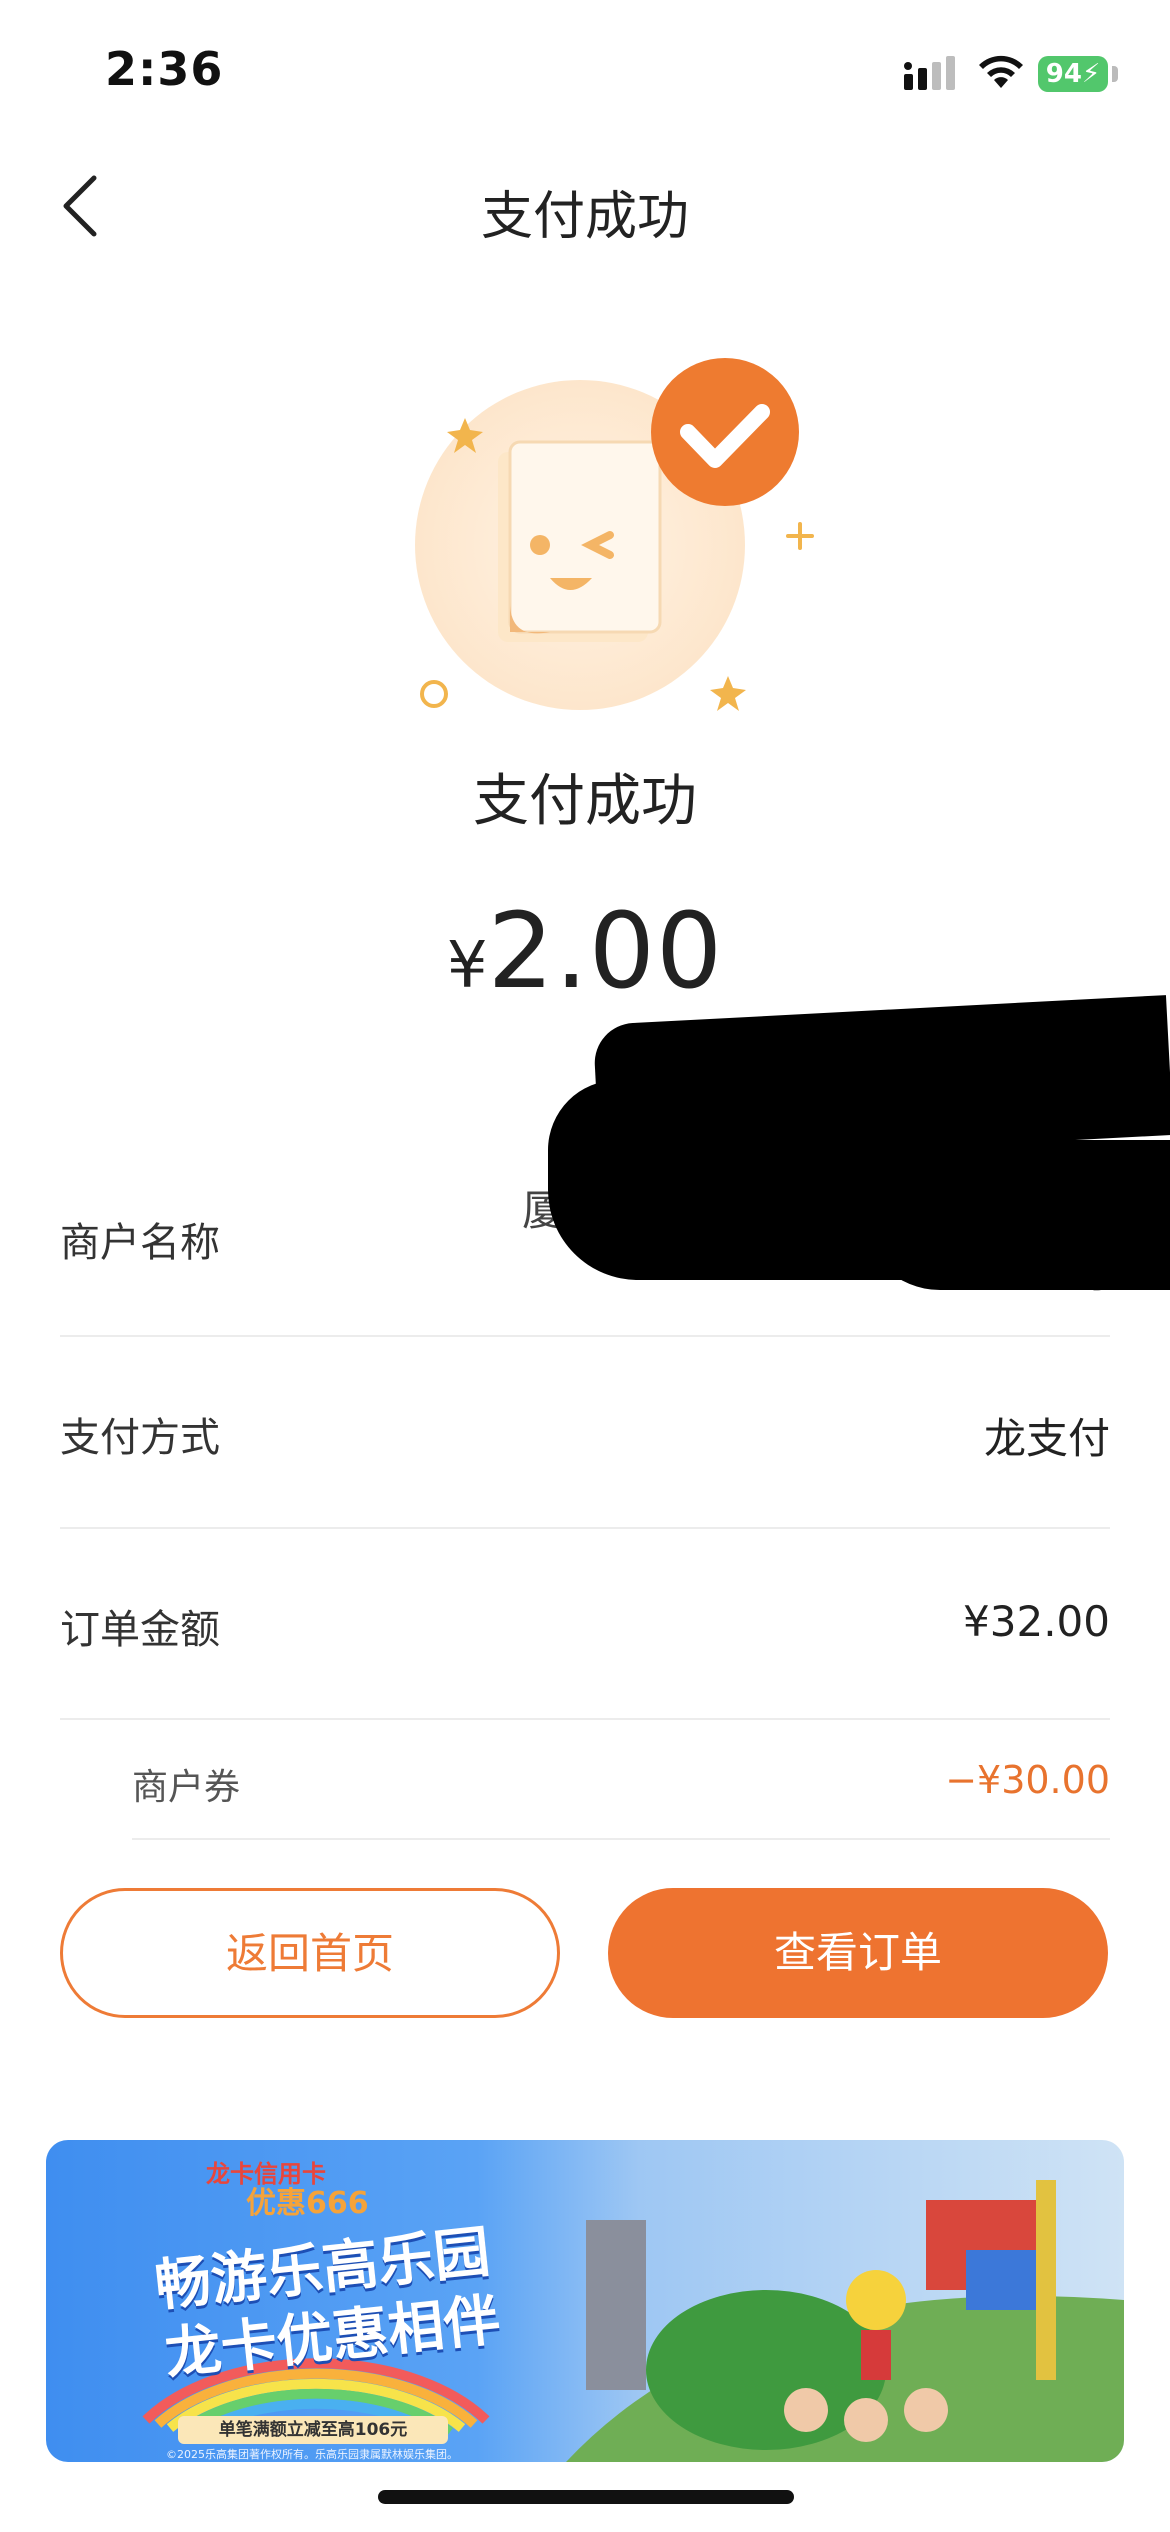  What do you see at coordinates (929, 73) in the screenshot?
I see `cellular-signal-icon` at bounding box center [929, 73].